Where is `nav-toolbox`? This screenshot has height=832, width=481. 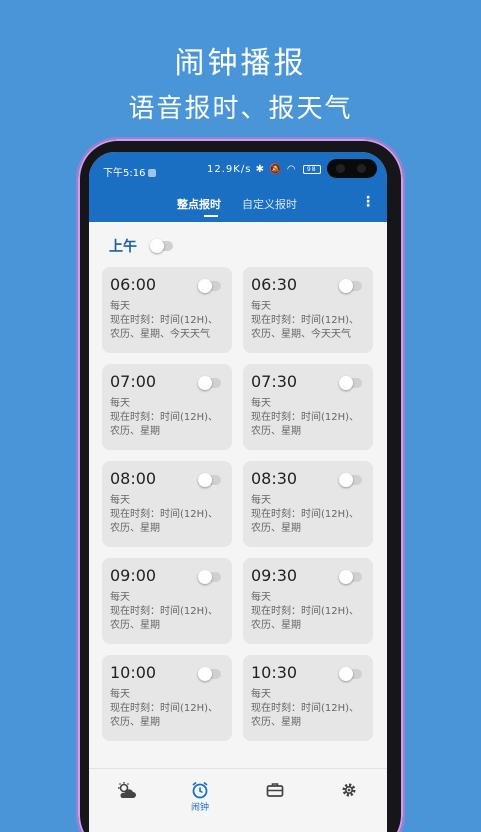 nav-toolbox is located at coordinates (275, 790).